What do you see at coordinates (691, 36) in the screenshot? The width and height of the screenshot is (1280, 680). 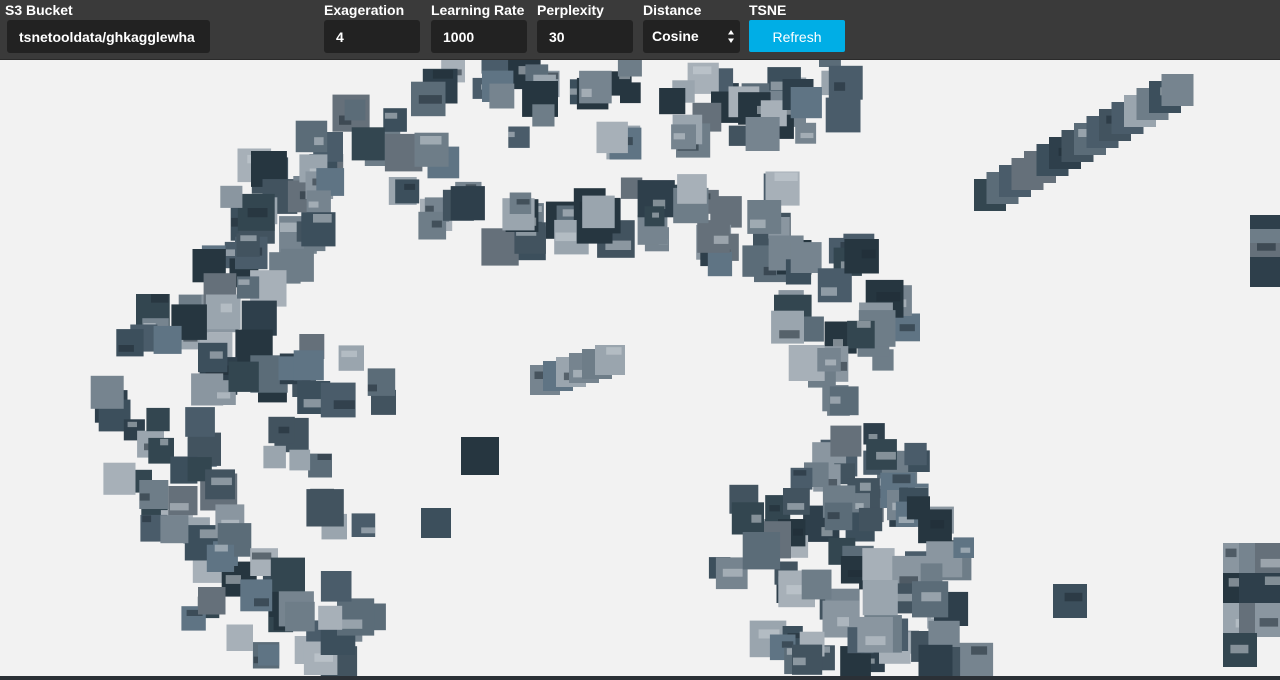 I see `distance-select: Cosine` at bounding box center [691, 36].